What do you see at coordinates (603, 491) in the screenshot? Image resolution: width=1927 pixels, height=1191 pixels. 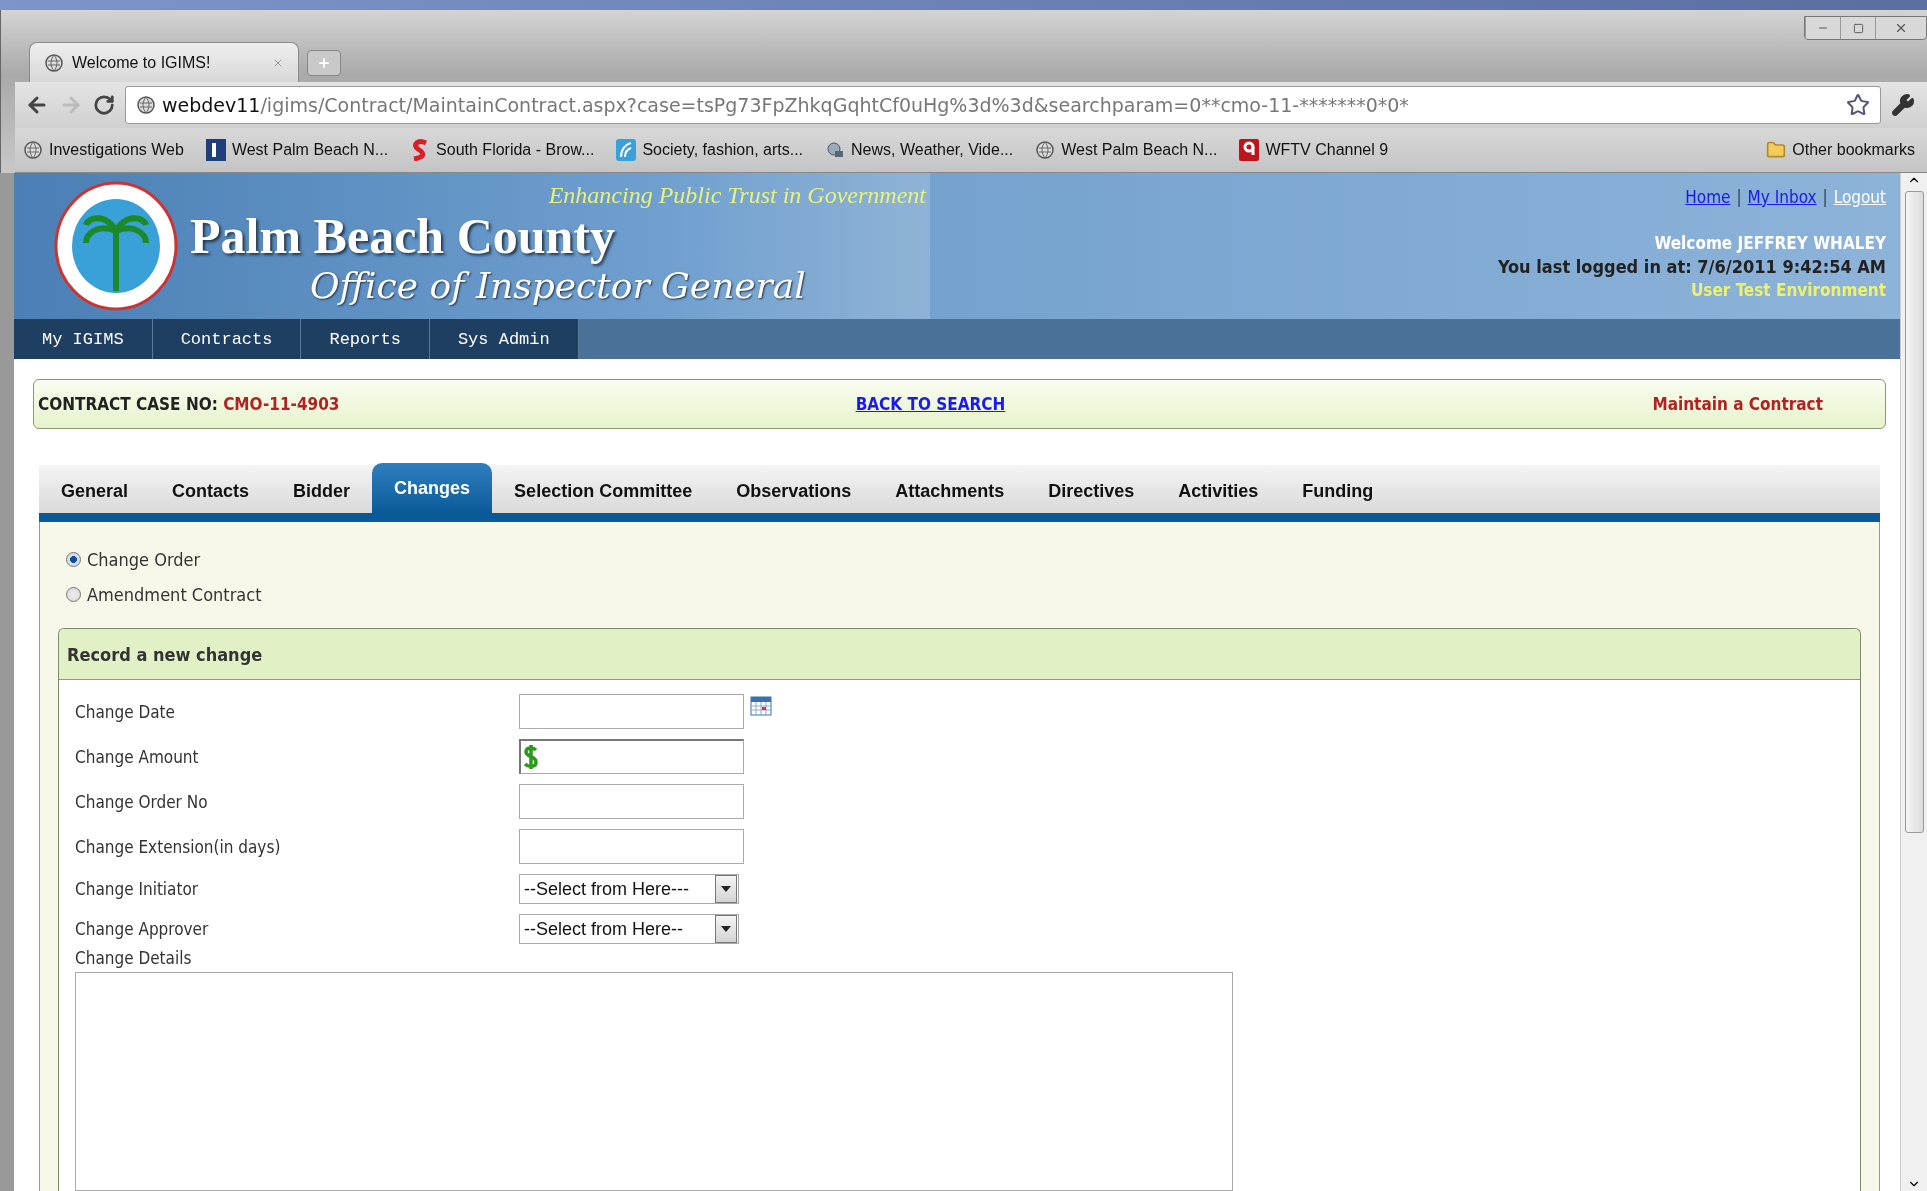 I see `tab: Selection Committee` at bounding box center [603, 491].